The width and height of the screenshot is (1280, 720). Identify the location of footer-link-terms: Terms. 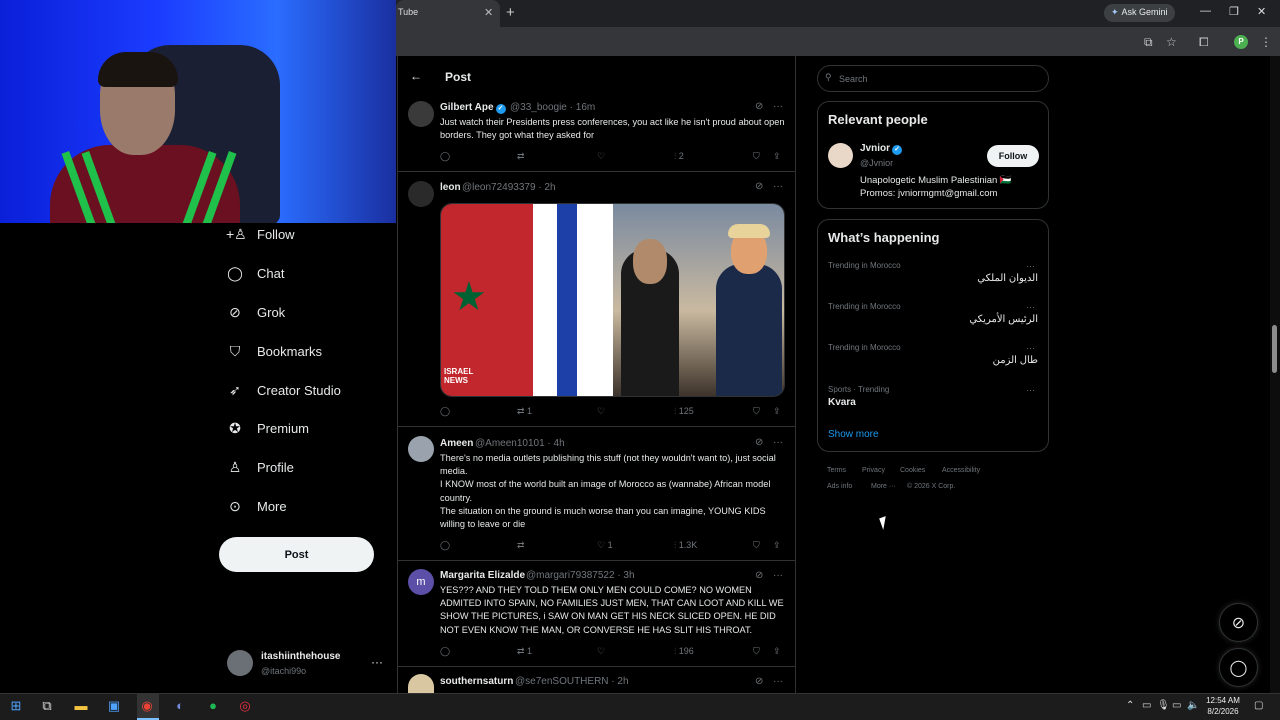
(836, 470).